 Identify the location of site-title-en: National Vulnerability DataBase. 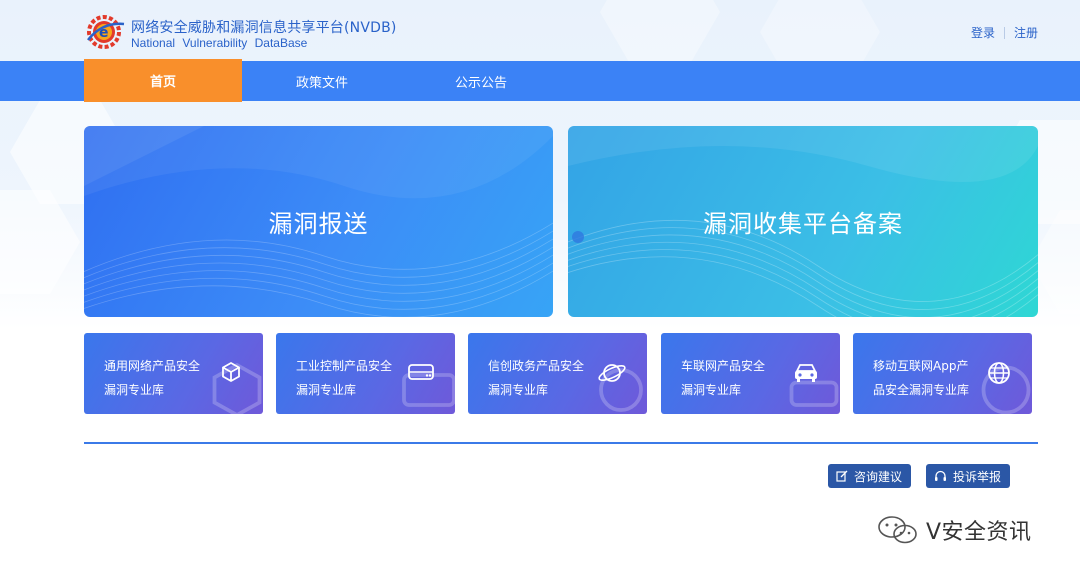
(219, 43).